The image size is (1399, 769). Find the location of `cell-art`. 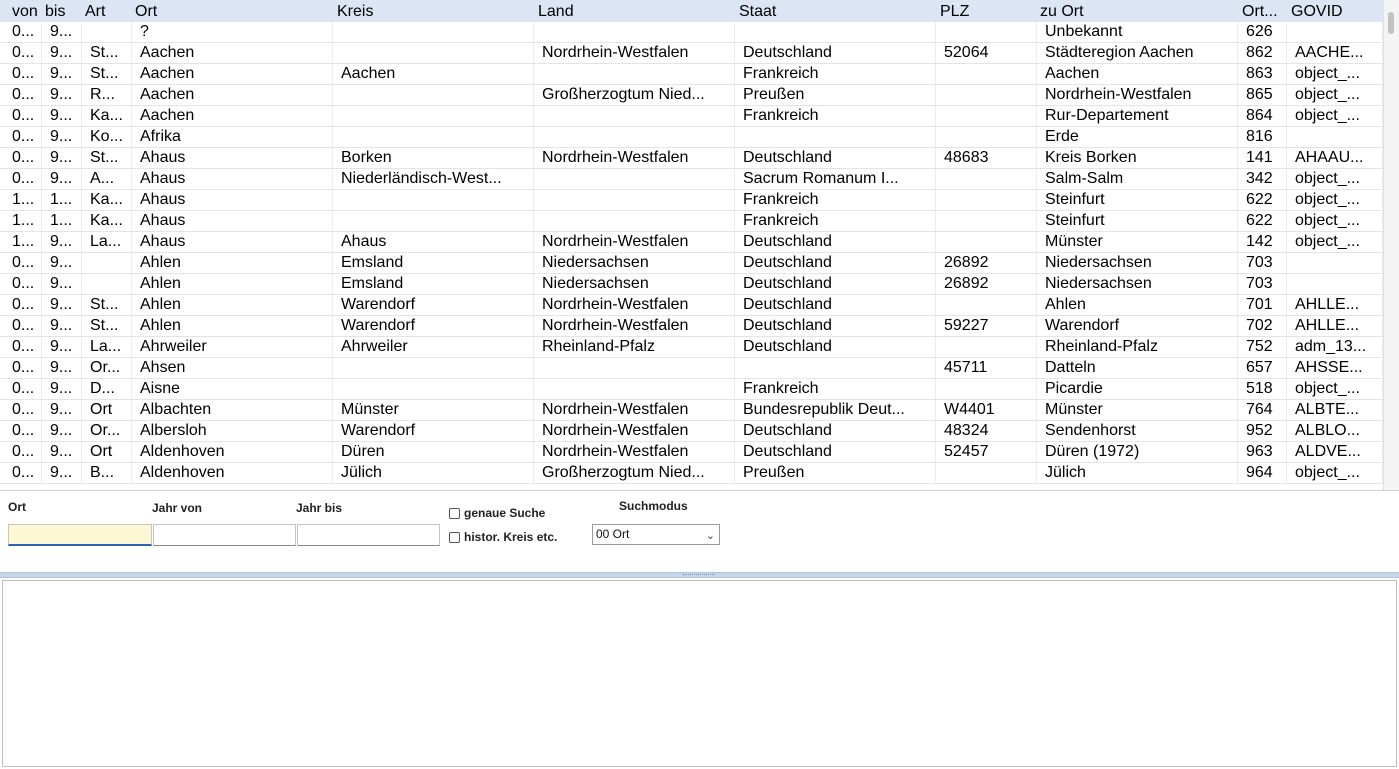

cell-art is located at coordinates (107, 284).